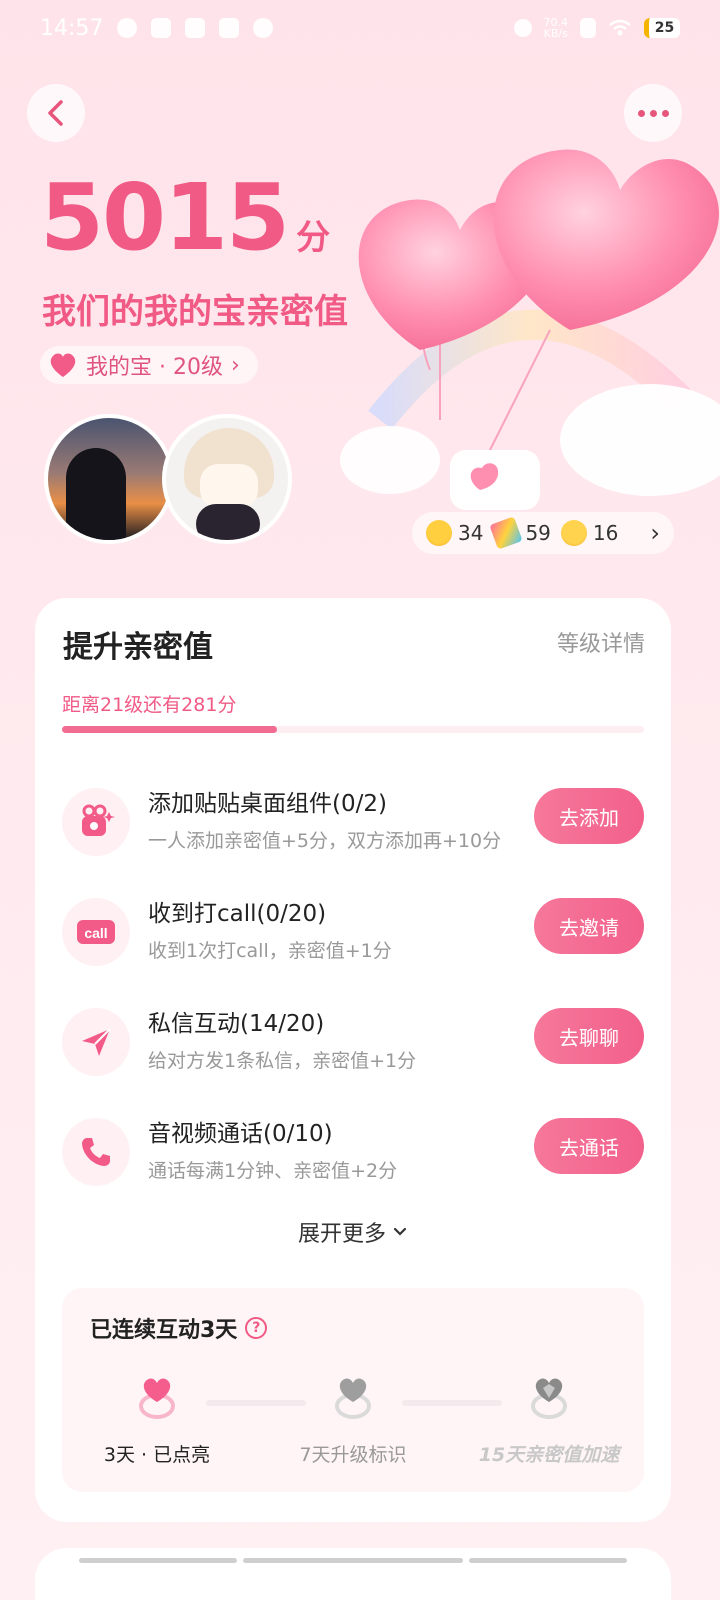  Describe the element at coordinates (63, 365) in the screenshot. I see `heart-icon` at that location.